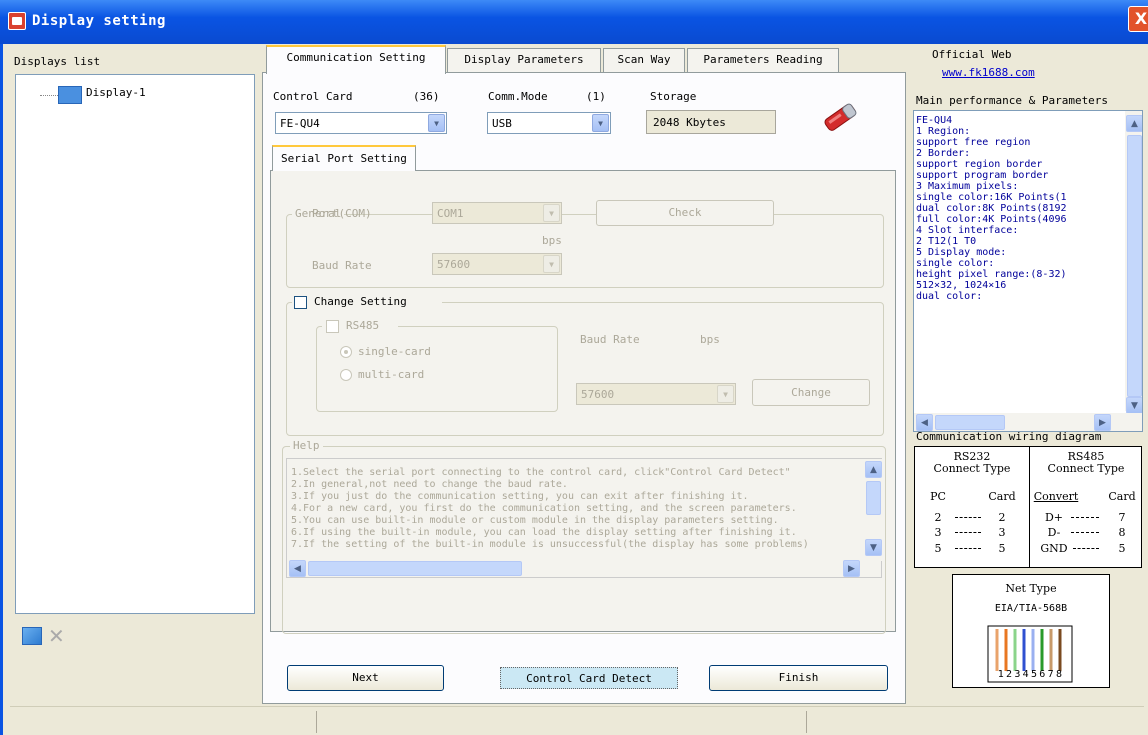 Image resolution: width=1148 pixels, height=735 pixels. Describe the element at coordinates (360, 301) in the screenshot. I see `change-setting-label: Change Setting` at that location.